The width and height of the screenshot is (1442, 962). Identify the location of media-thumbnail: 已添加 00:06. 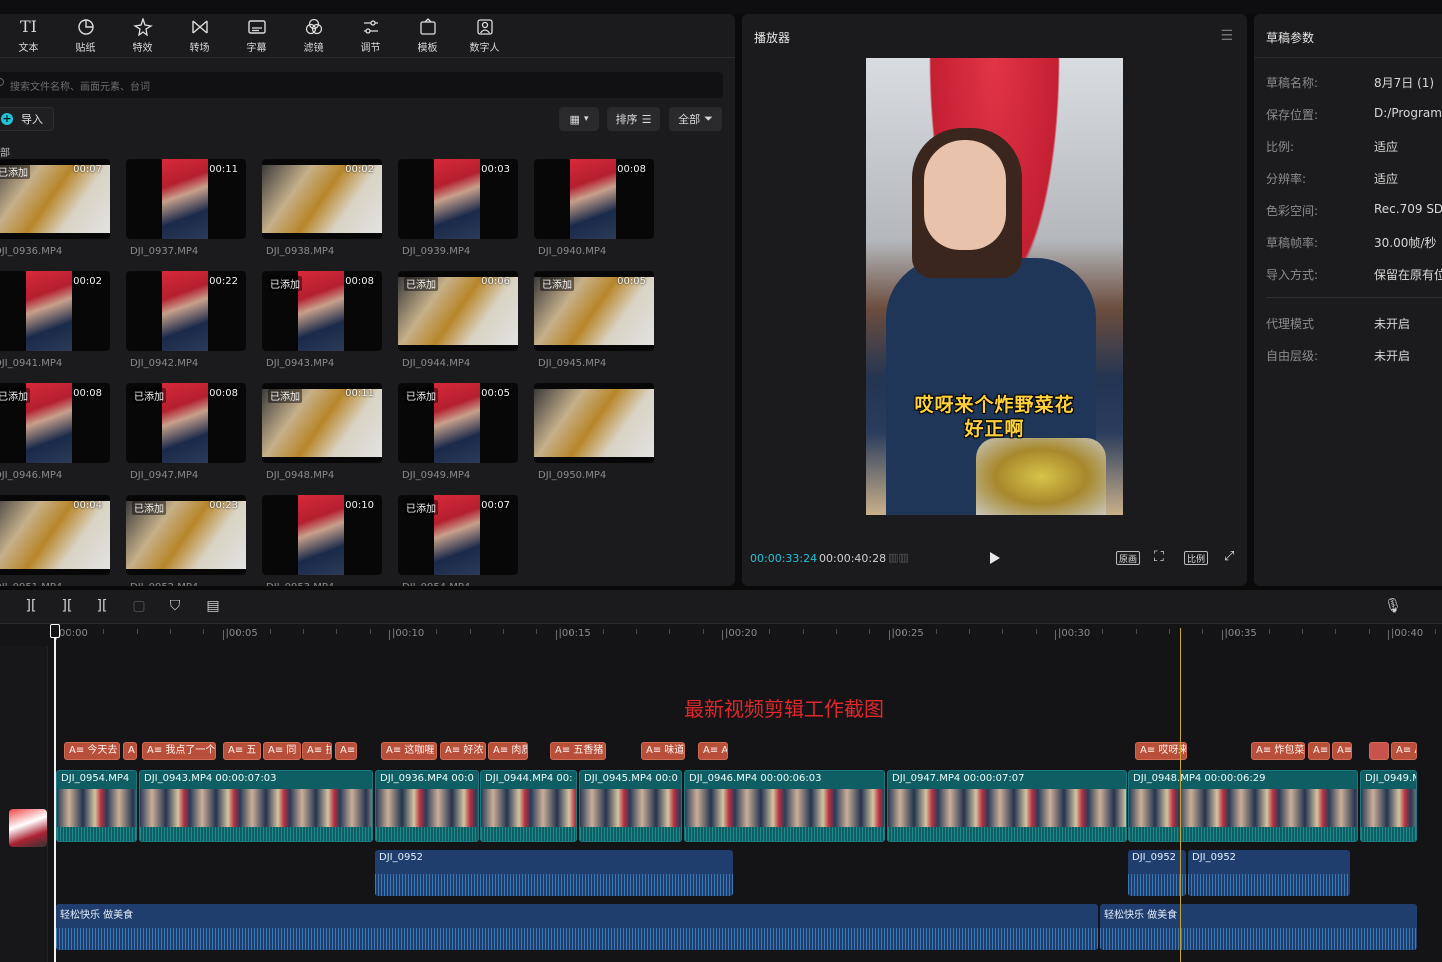
(458, 311).